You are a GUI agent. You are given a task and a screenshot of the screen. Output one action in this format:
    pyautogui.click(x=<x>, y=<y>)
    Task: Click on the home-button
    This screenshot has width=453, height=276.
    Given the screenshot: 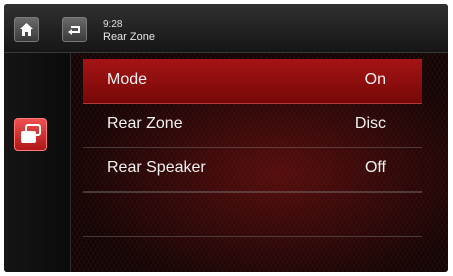 What is the action you would take?
    pyautogui.click(x=26, y=29)
    